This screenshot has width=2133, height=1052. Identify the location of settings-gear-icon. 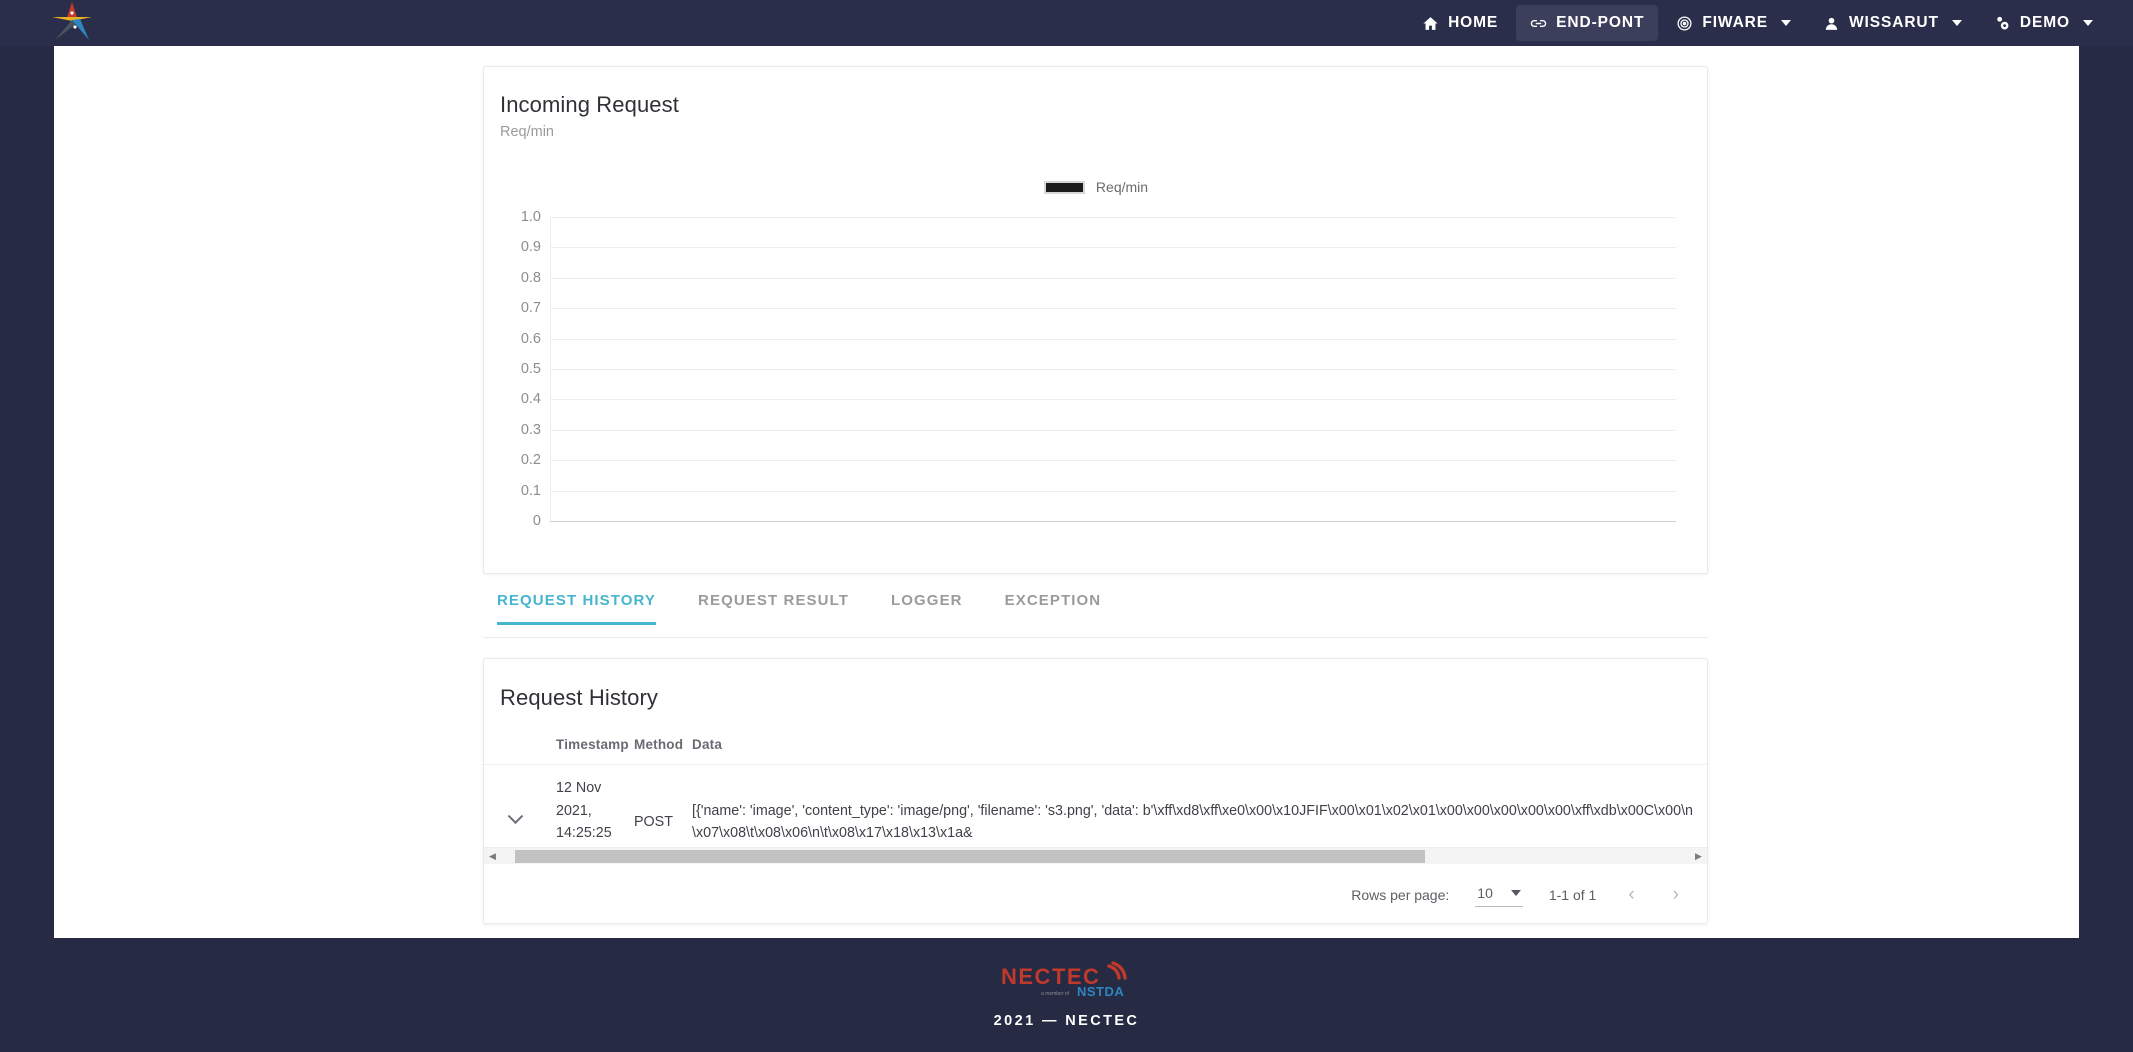
(2002, 23).